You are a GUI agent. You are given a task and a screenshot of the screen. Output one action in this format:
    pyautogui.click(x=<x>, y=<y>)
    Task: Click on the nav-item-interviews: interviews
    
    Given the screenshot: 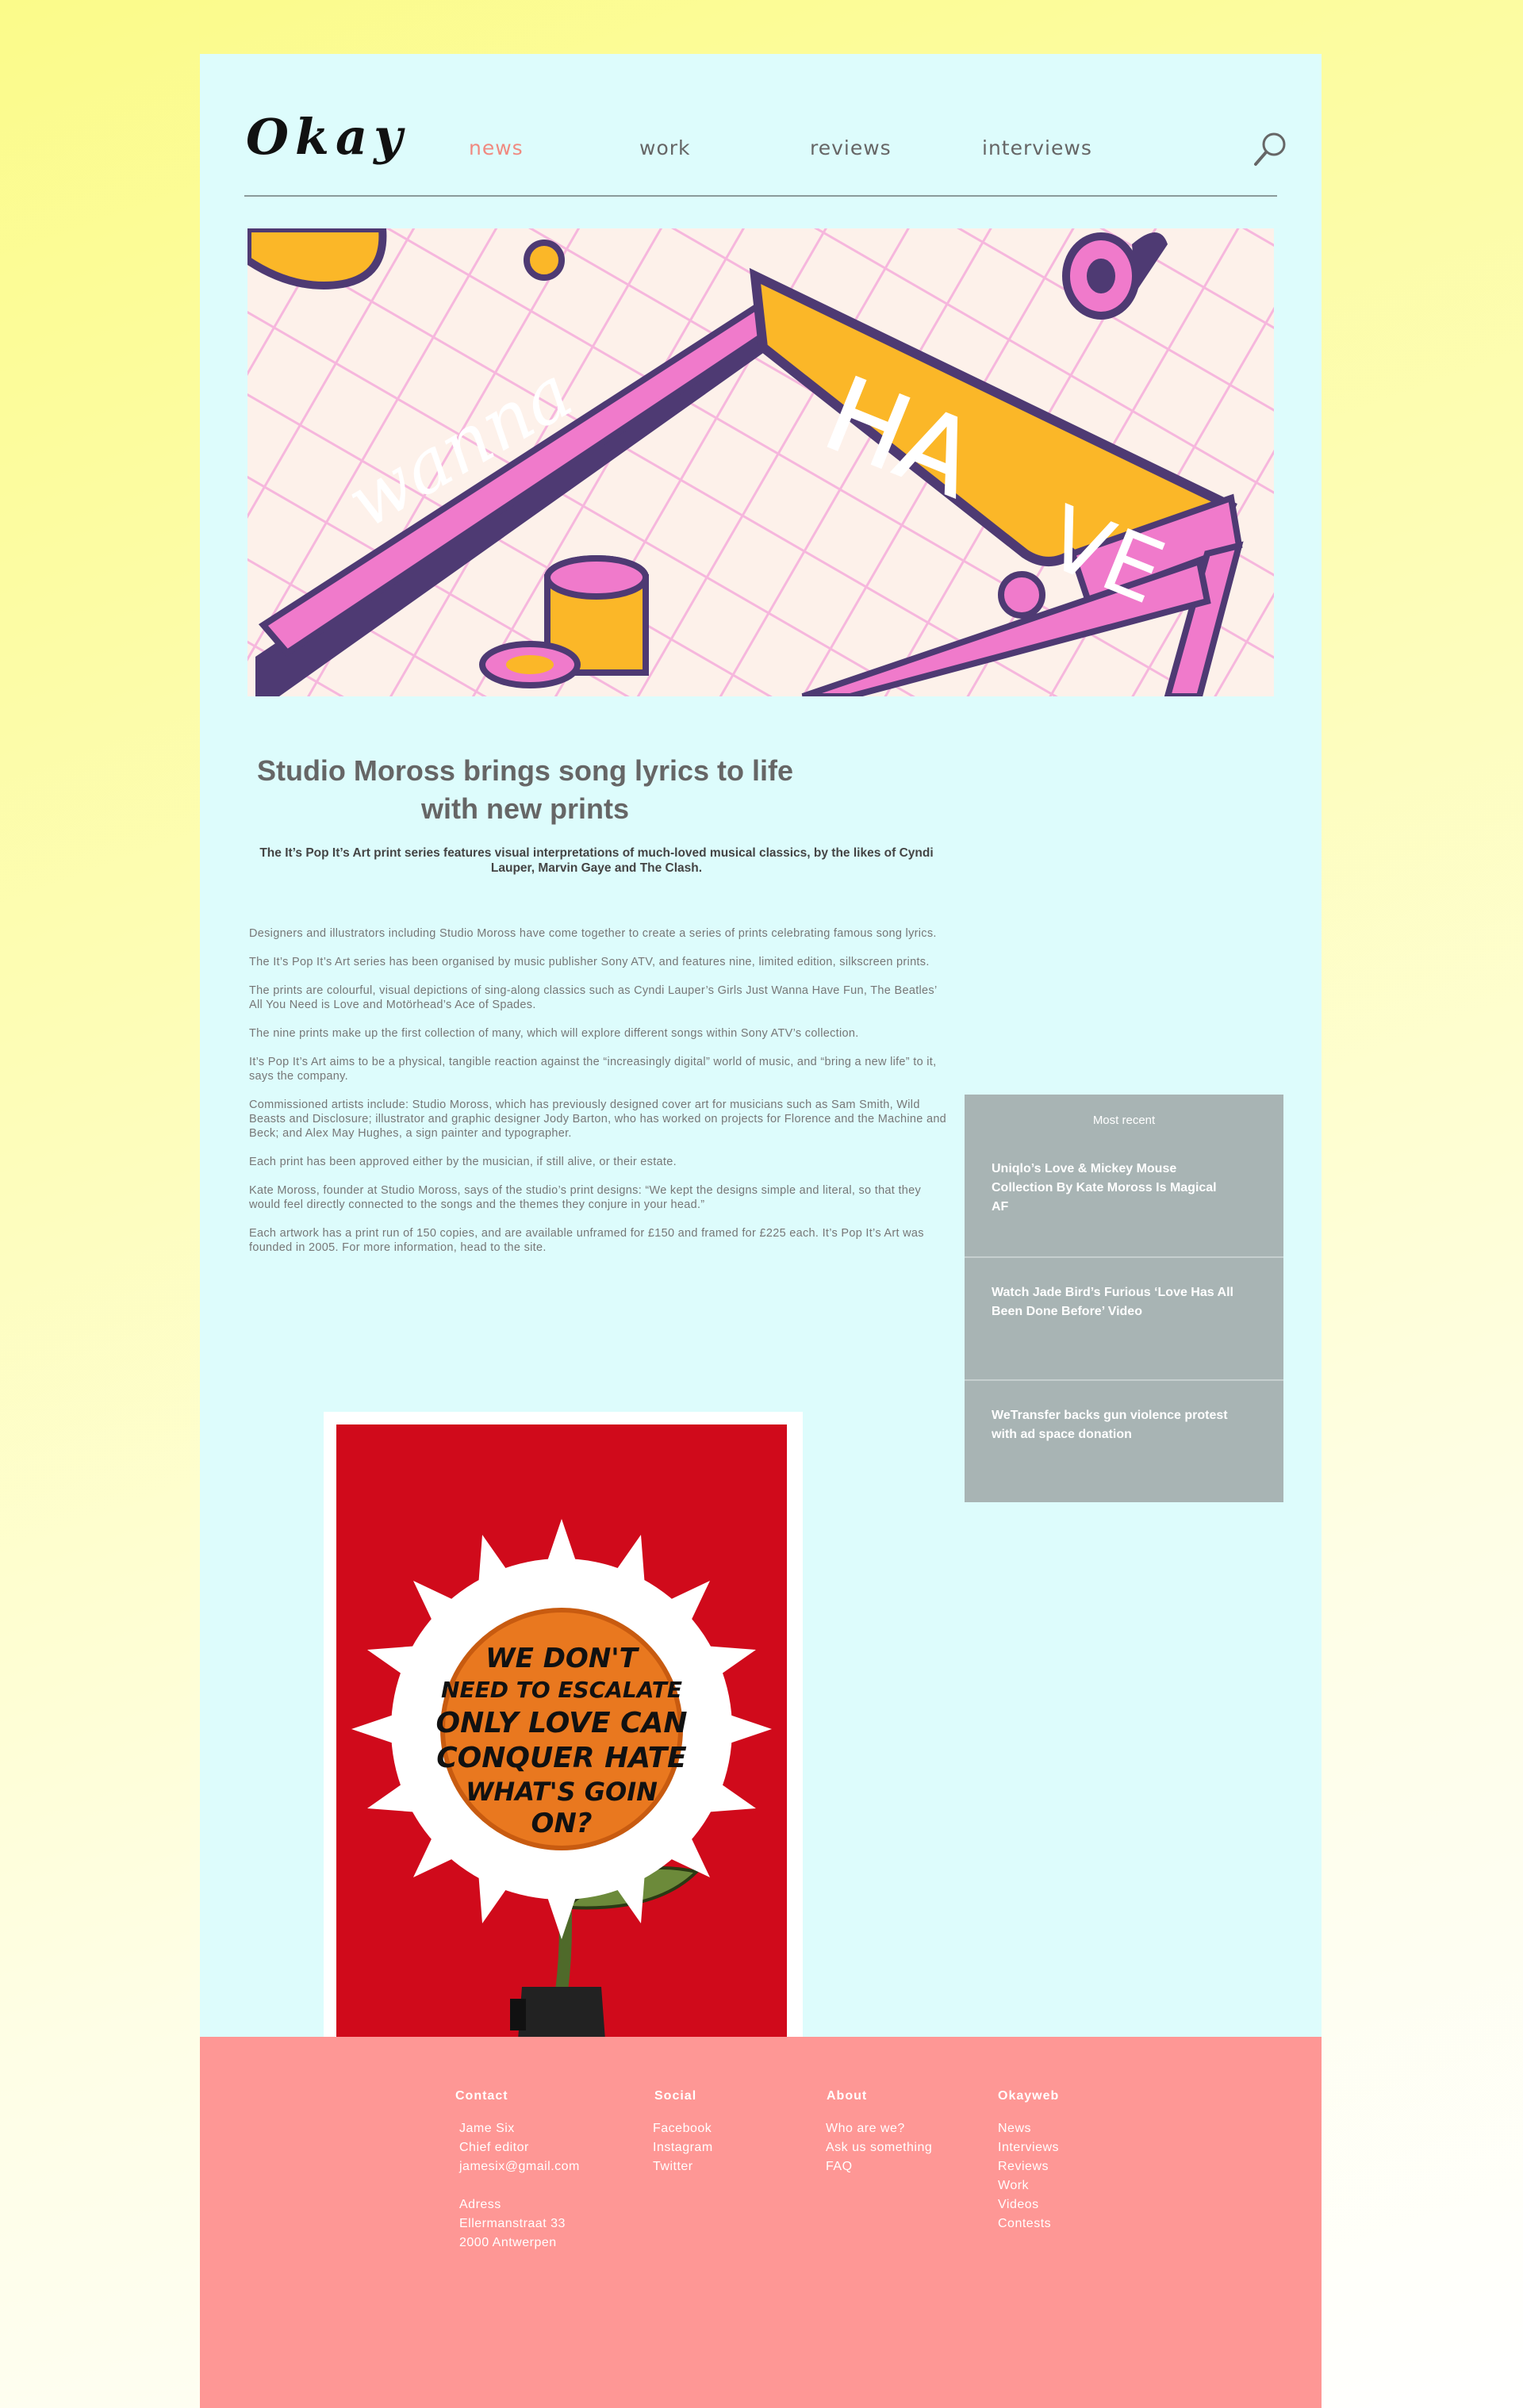 What is the action you would take?
    pyautogui.click(x=1037, y=148)
    